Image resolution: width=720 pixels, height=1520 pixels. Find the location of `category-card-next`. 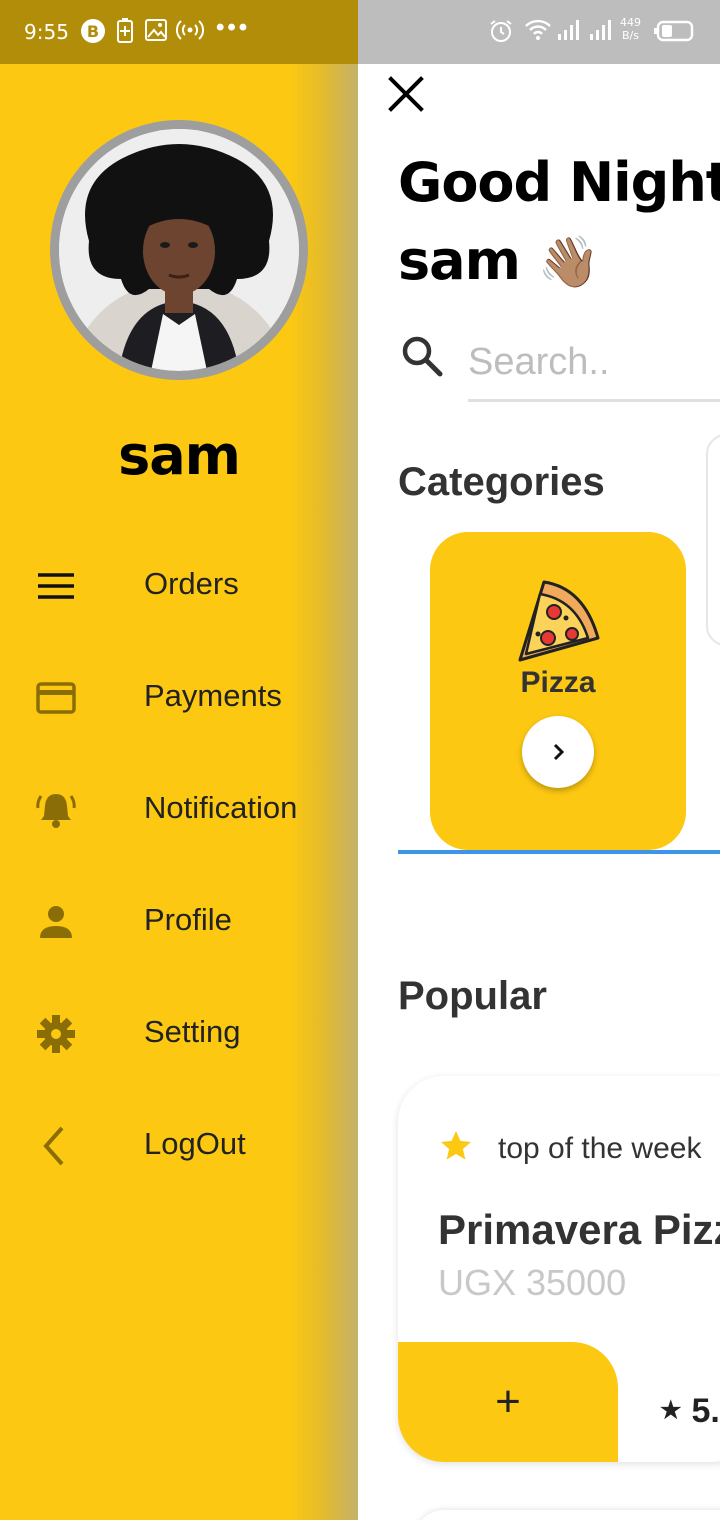

category-card-next is located at coordinates (713, 540).